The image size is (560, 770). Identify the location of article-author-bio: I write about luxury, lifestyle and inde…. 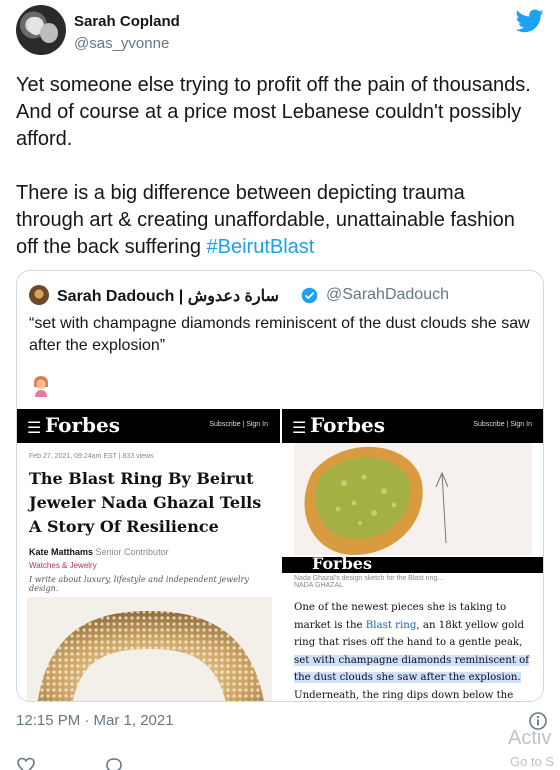
(139, 584).